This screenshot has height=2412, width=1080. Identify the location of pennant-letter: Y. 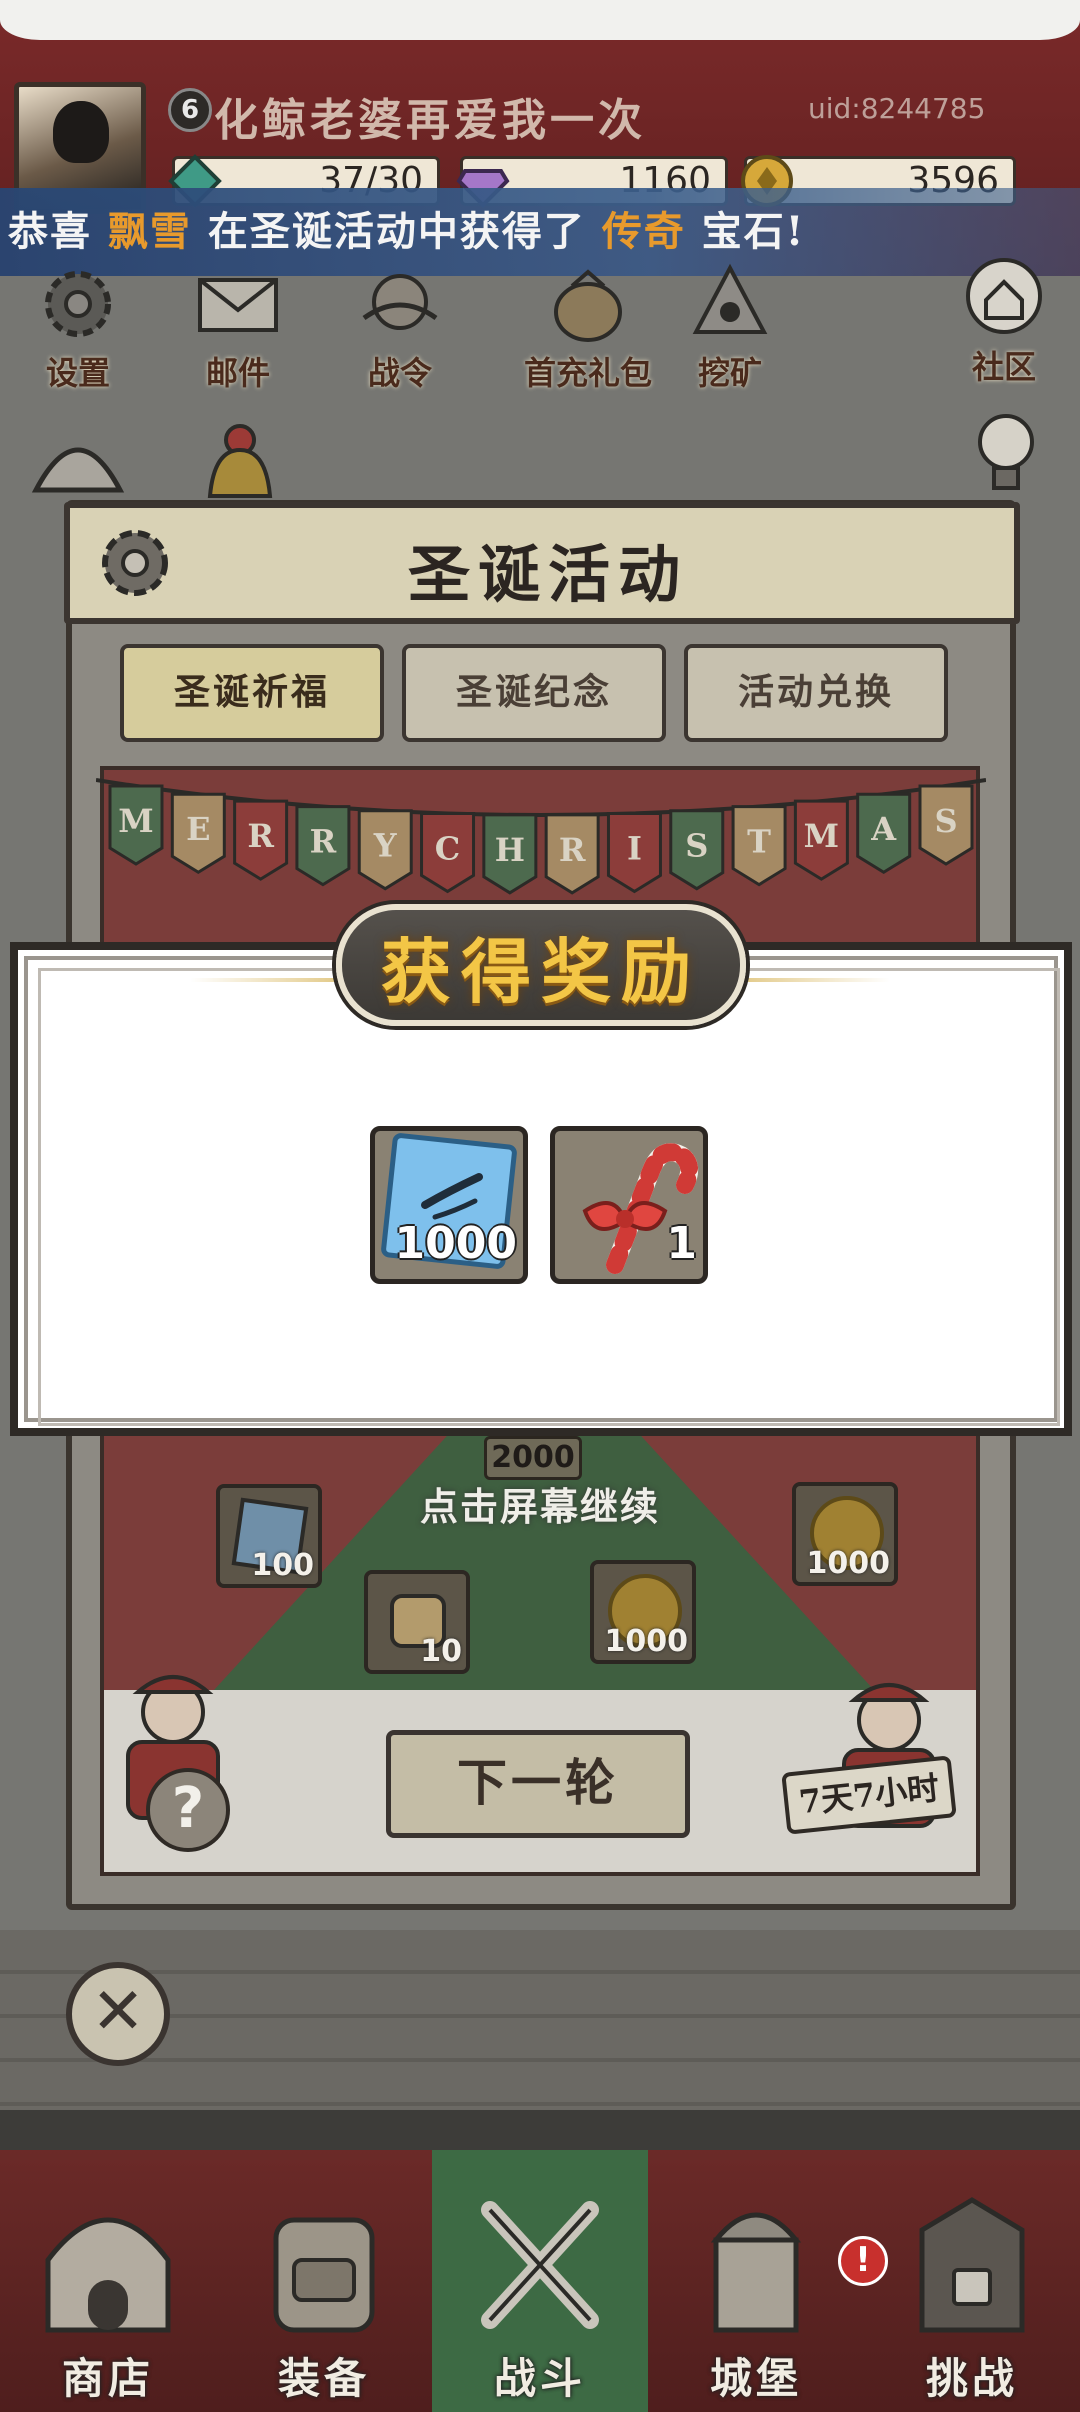
(385, 846).